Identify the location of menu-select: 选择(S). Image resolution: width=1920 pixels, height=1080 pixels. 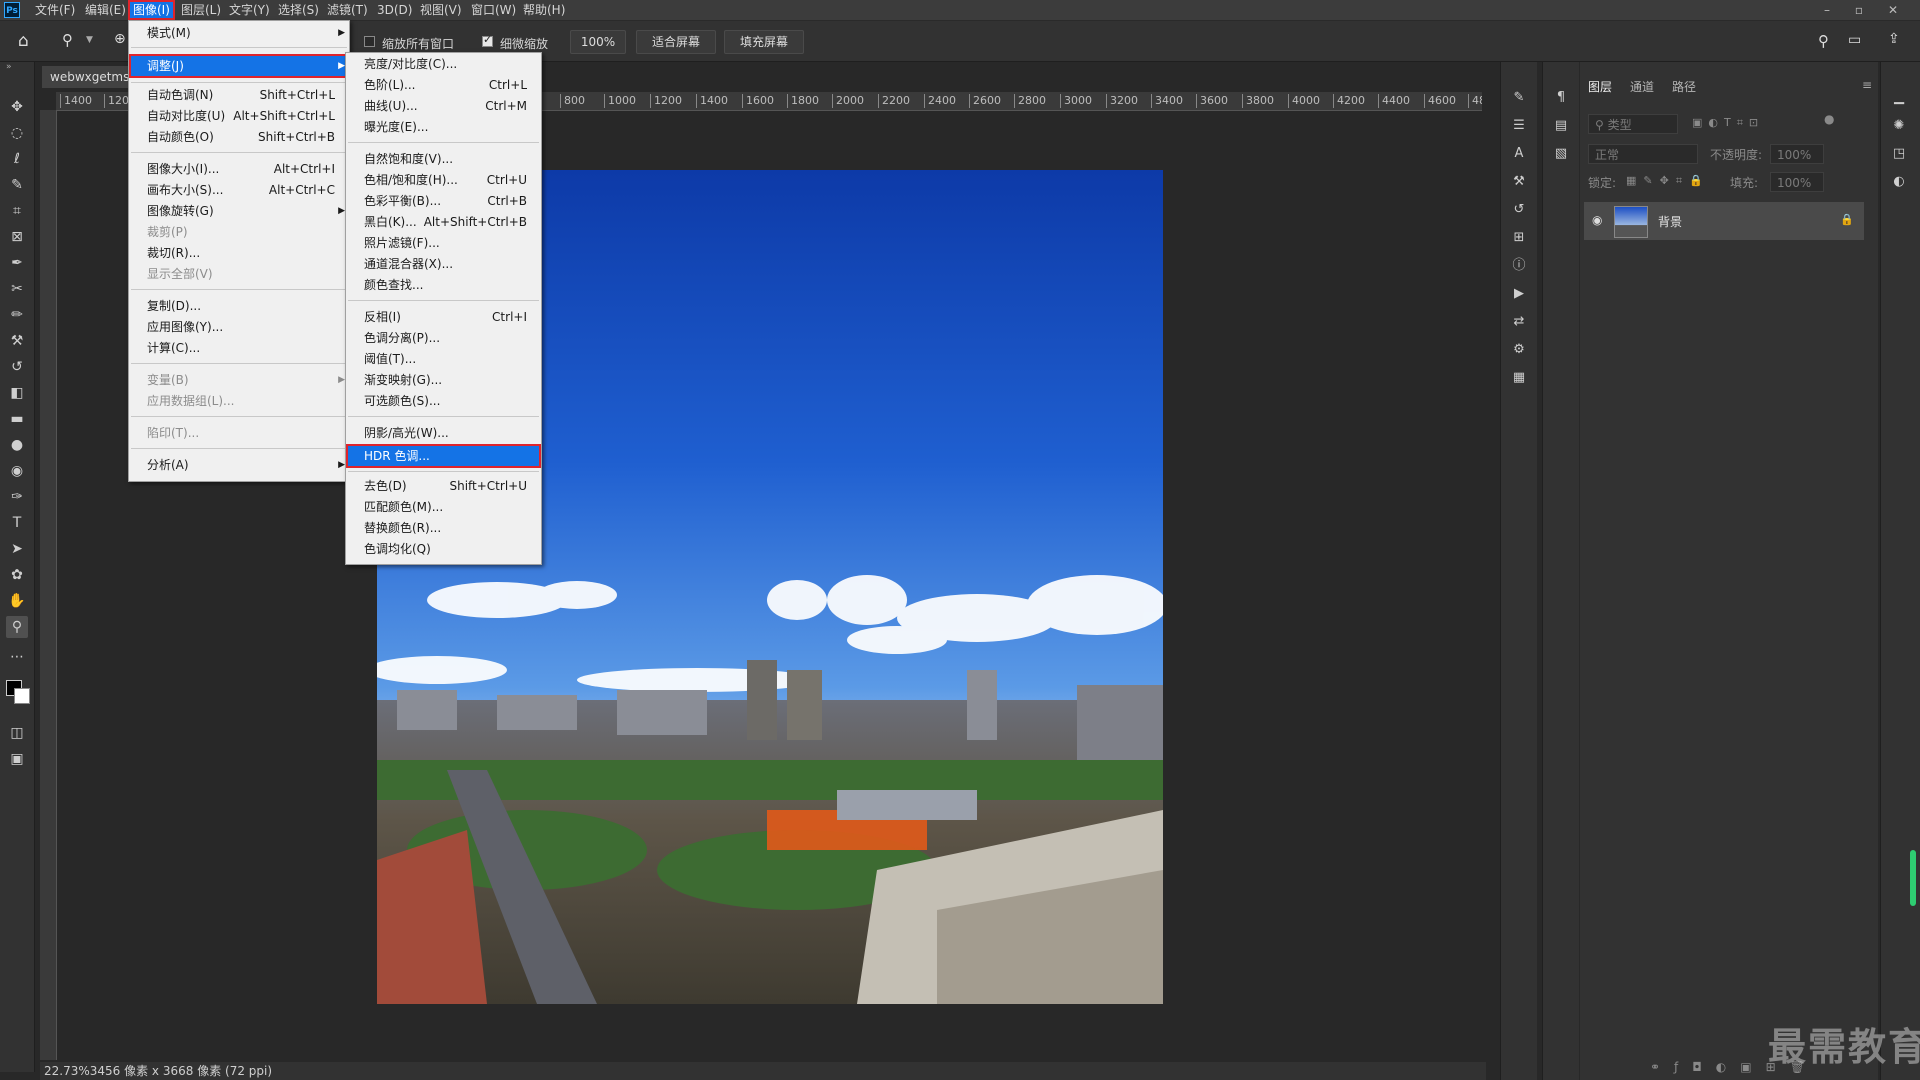
(298, 10).